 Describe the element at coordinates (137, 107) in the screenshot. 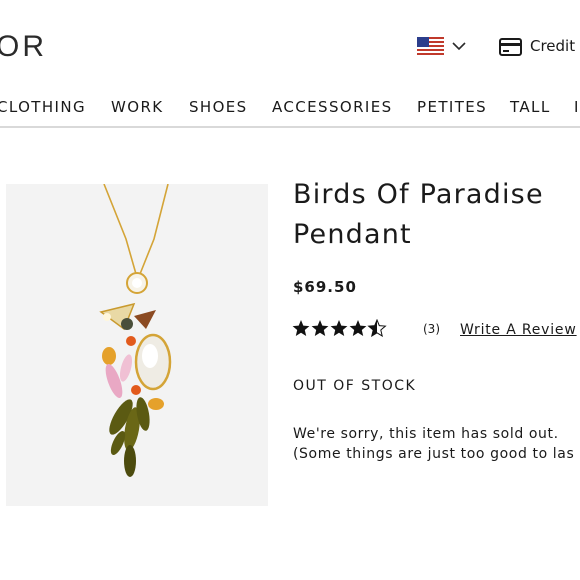

I see `nav-item-work: WORK` at that location.